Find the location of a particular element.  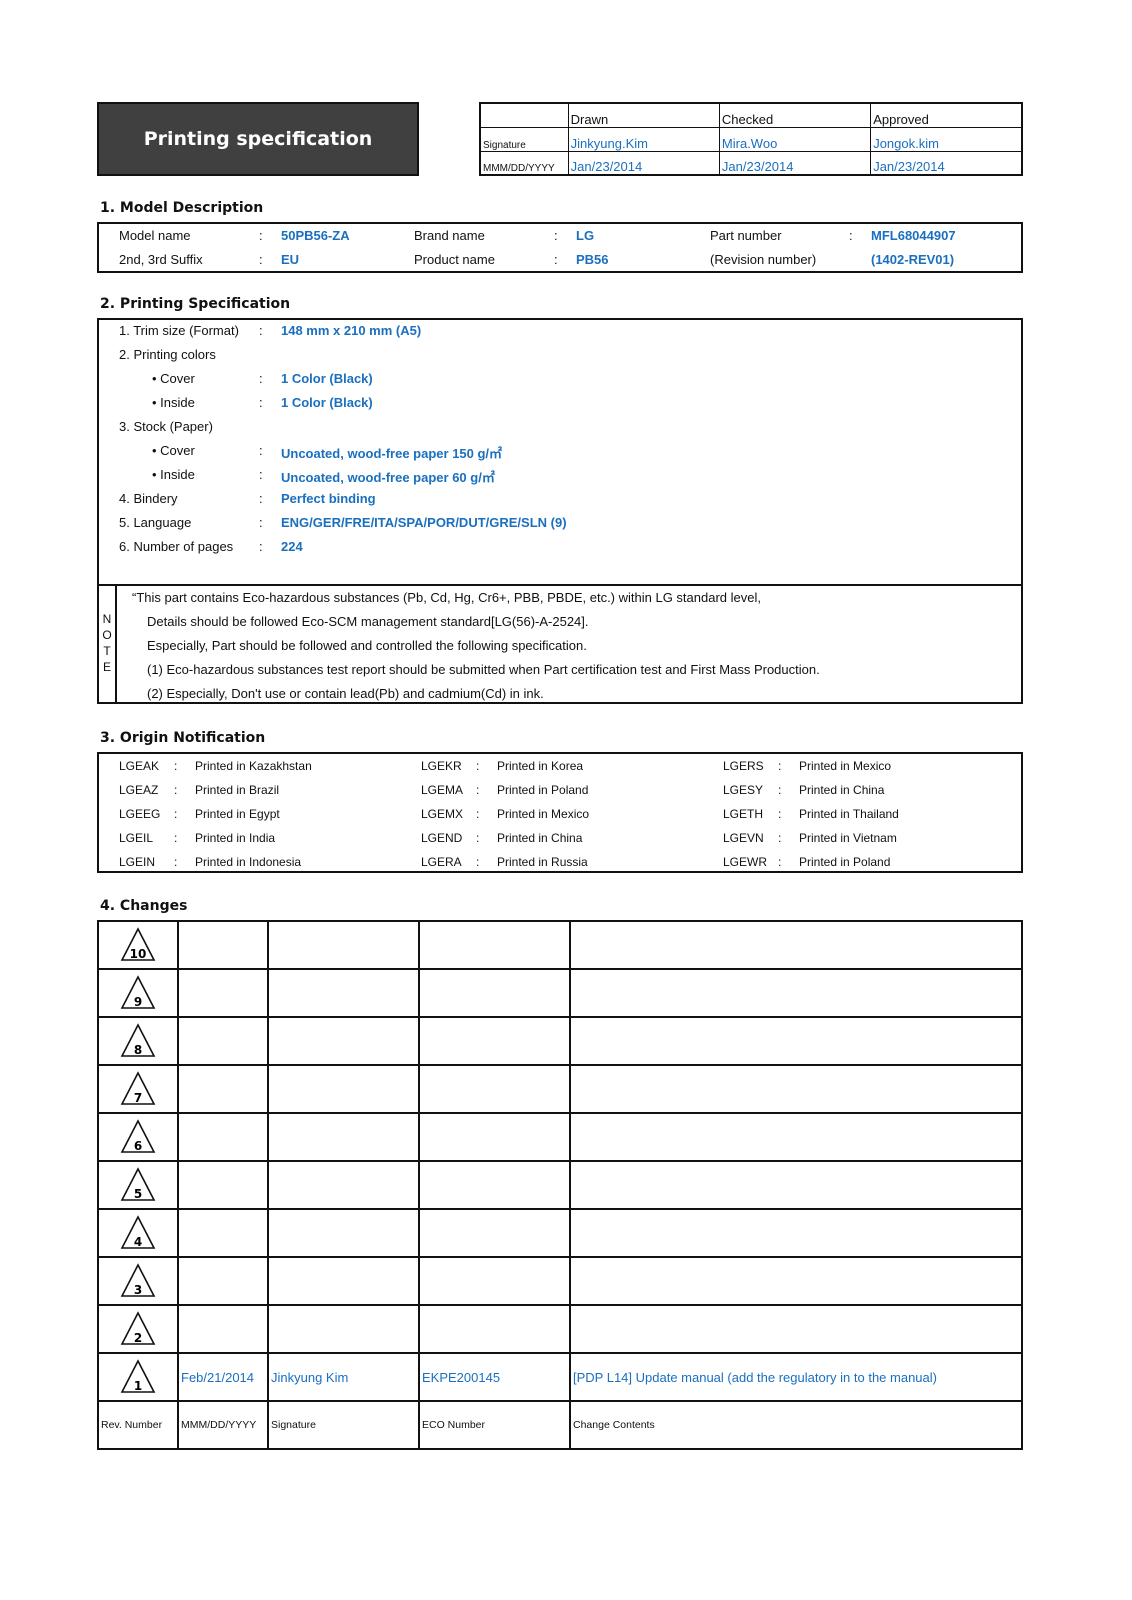

document-title: Printing specification is located at coordinates (258, 139).